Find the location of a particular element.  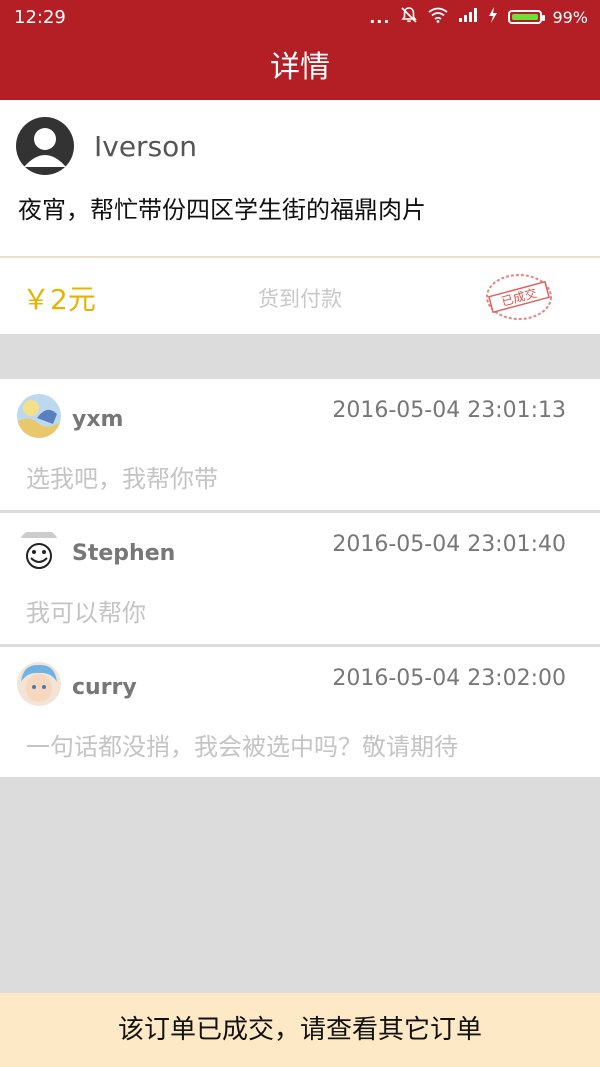

signal-icon is located at coordinates (468, 17).